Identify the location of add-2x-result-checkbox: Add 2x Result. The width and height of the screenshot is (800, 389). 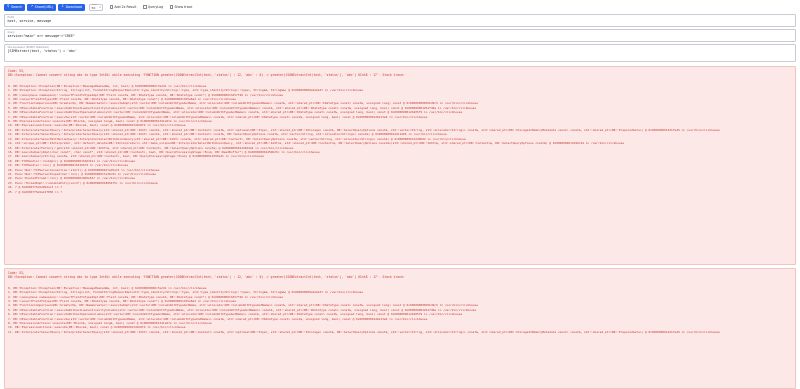
(123, 7).